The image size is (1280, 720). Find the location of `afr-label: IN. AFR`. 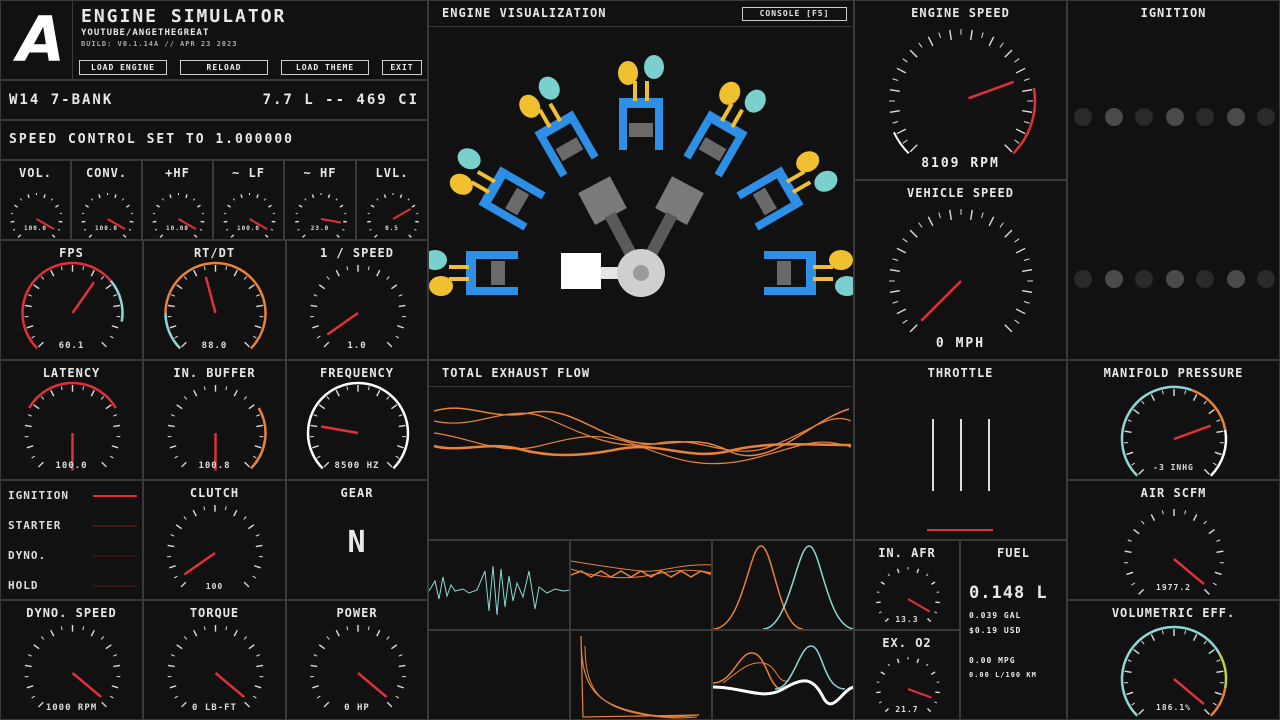

afr-label: IN. AFR is located at coordinates (907, 553).